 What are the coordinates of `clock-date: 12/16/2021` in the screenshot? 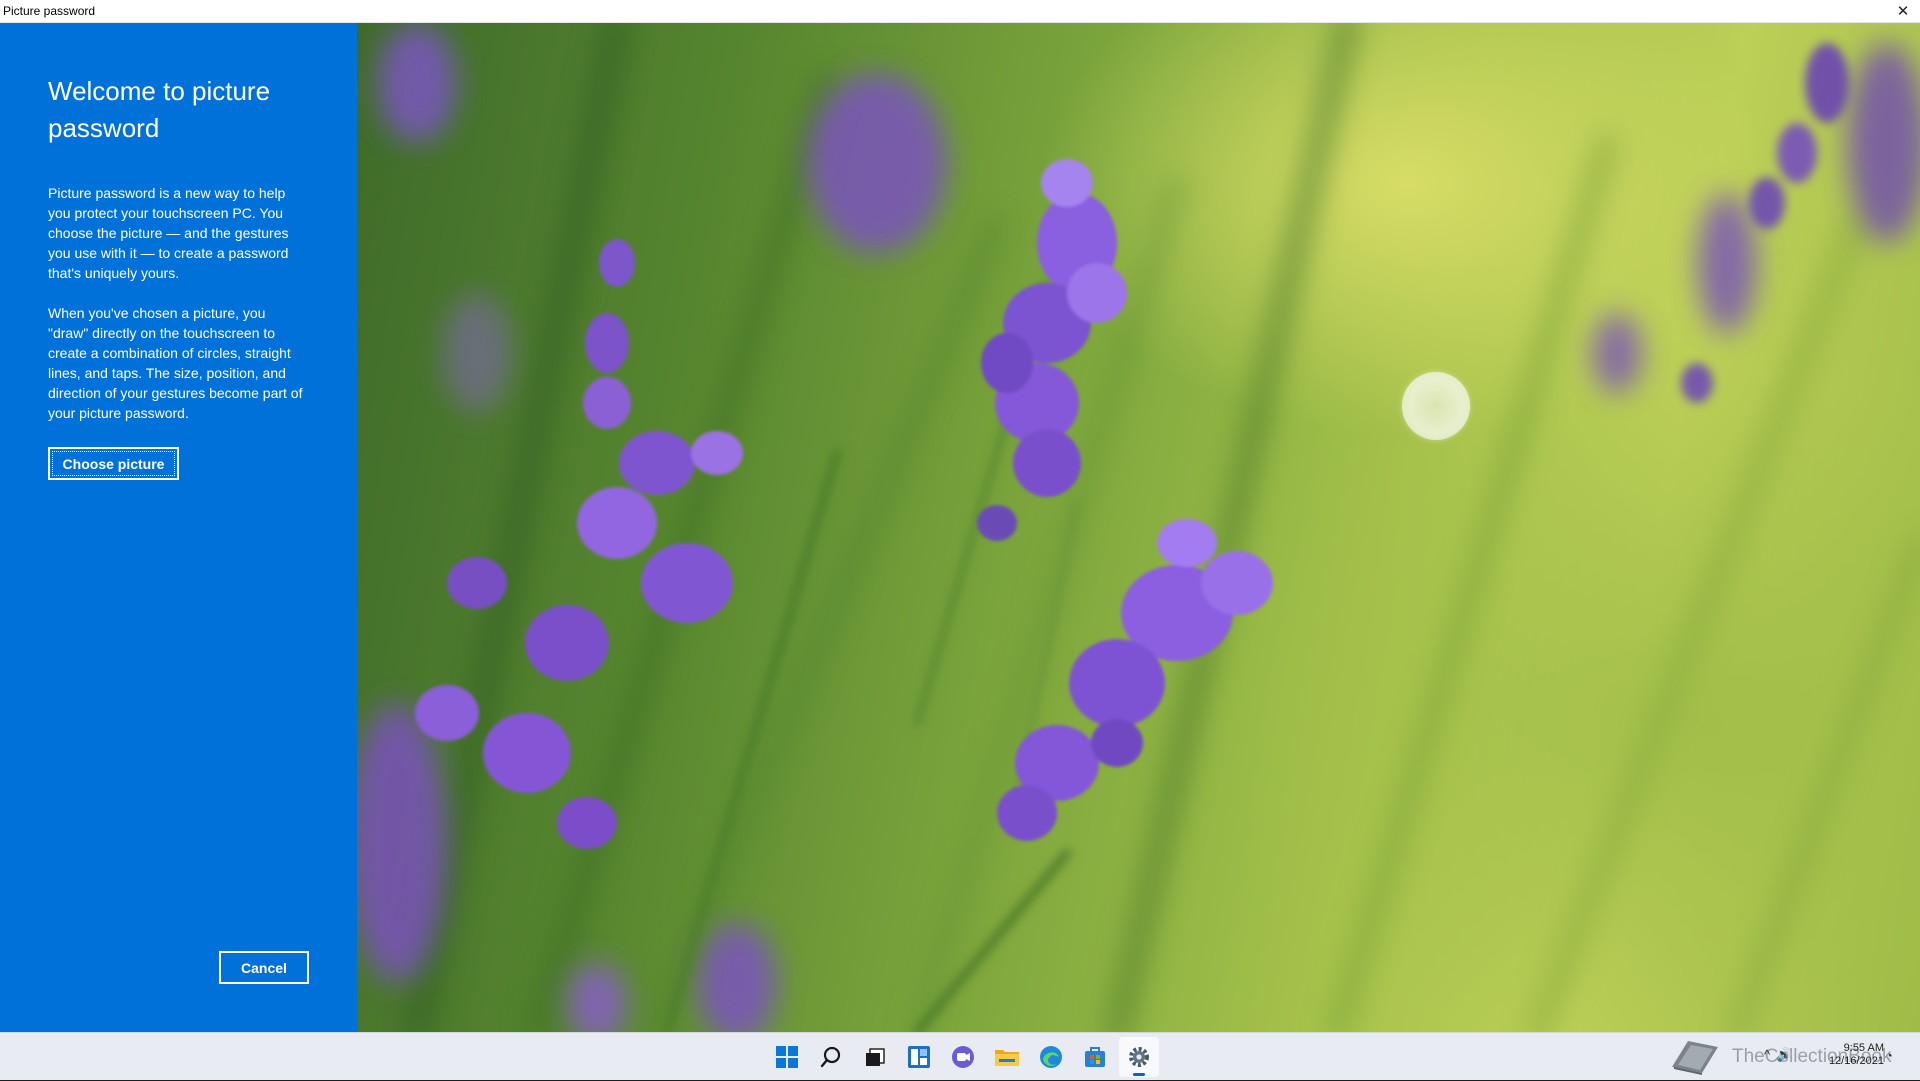 It's located at (1856, 1061).